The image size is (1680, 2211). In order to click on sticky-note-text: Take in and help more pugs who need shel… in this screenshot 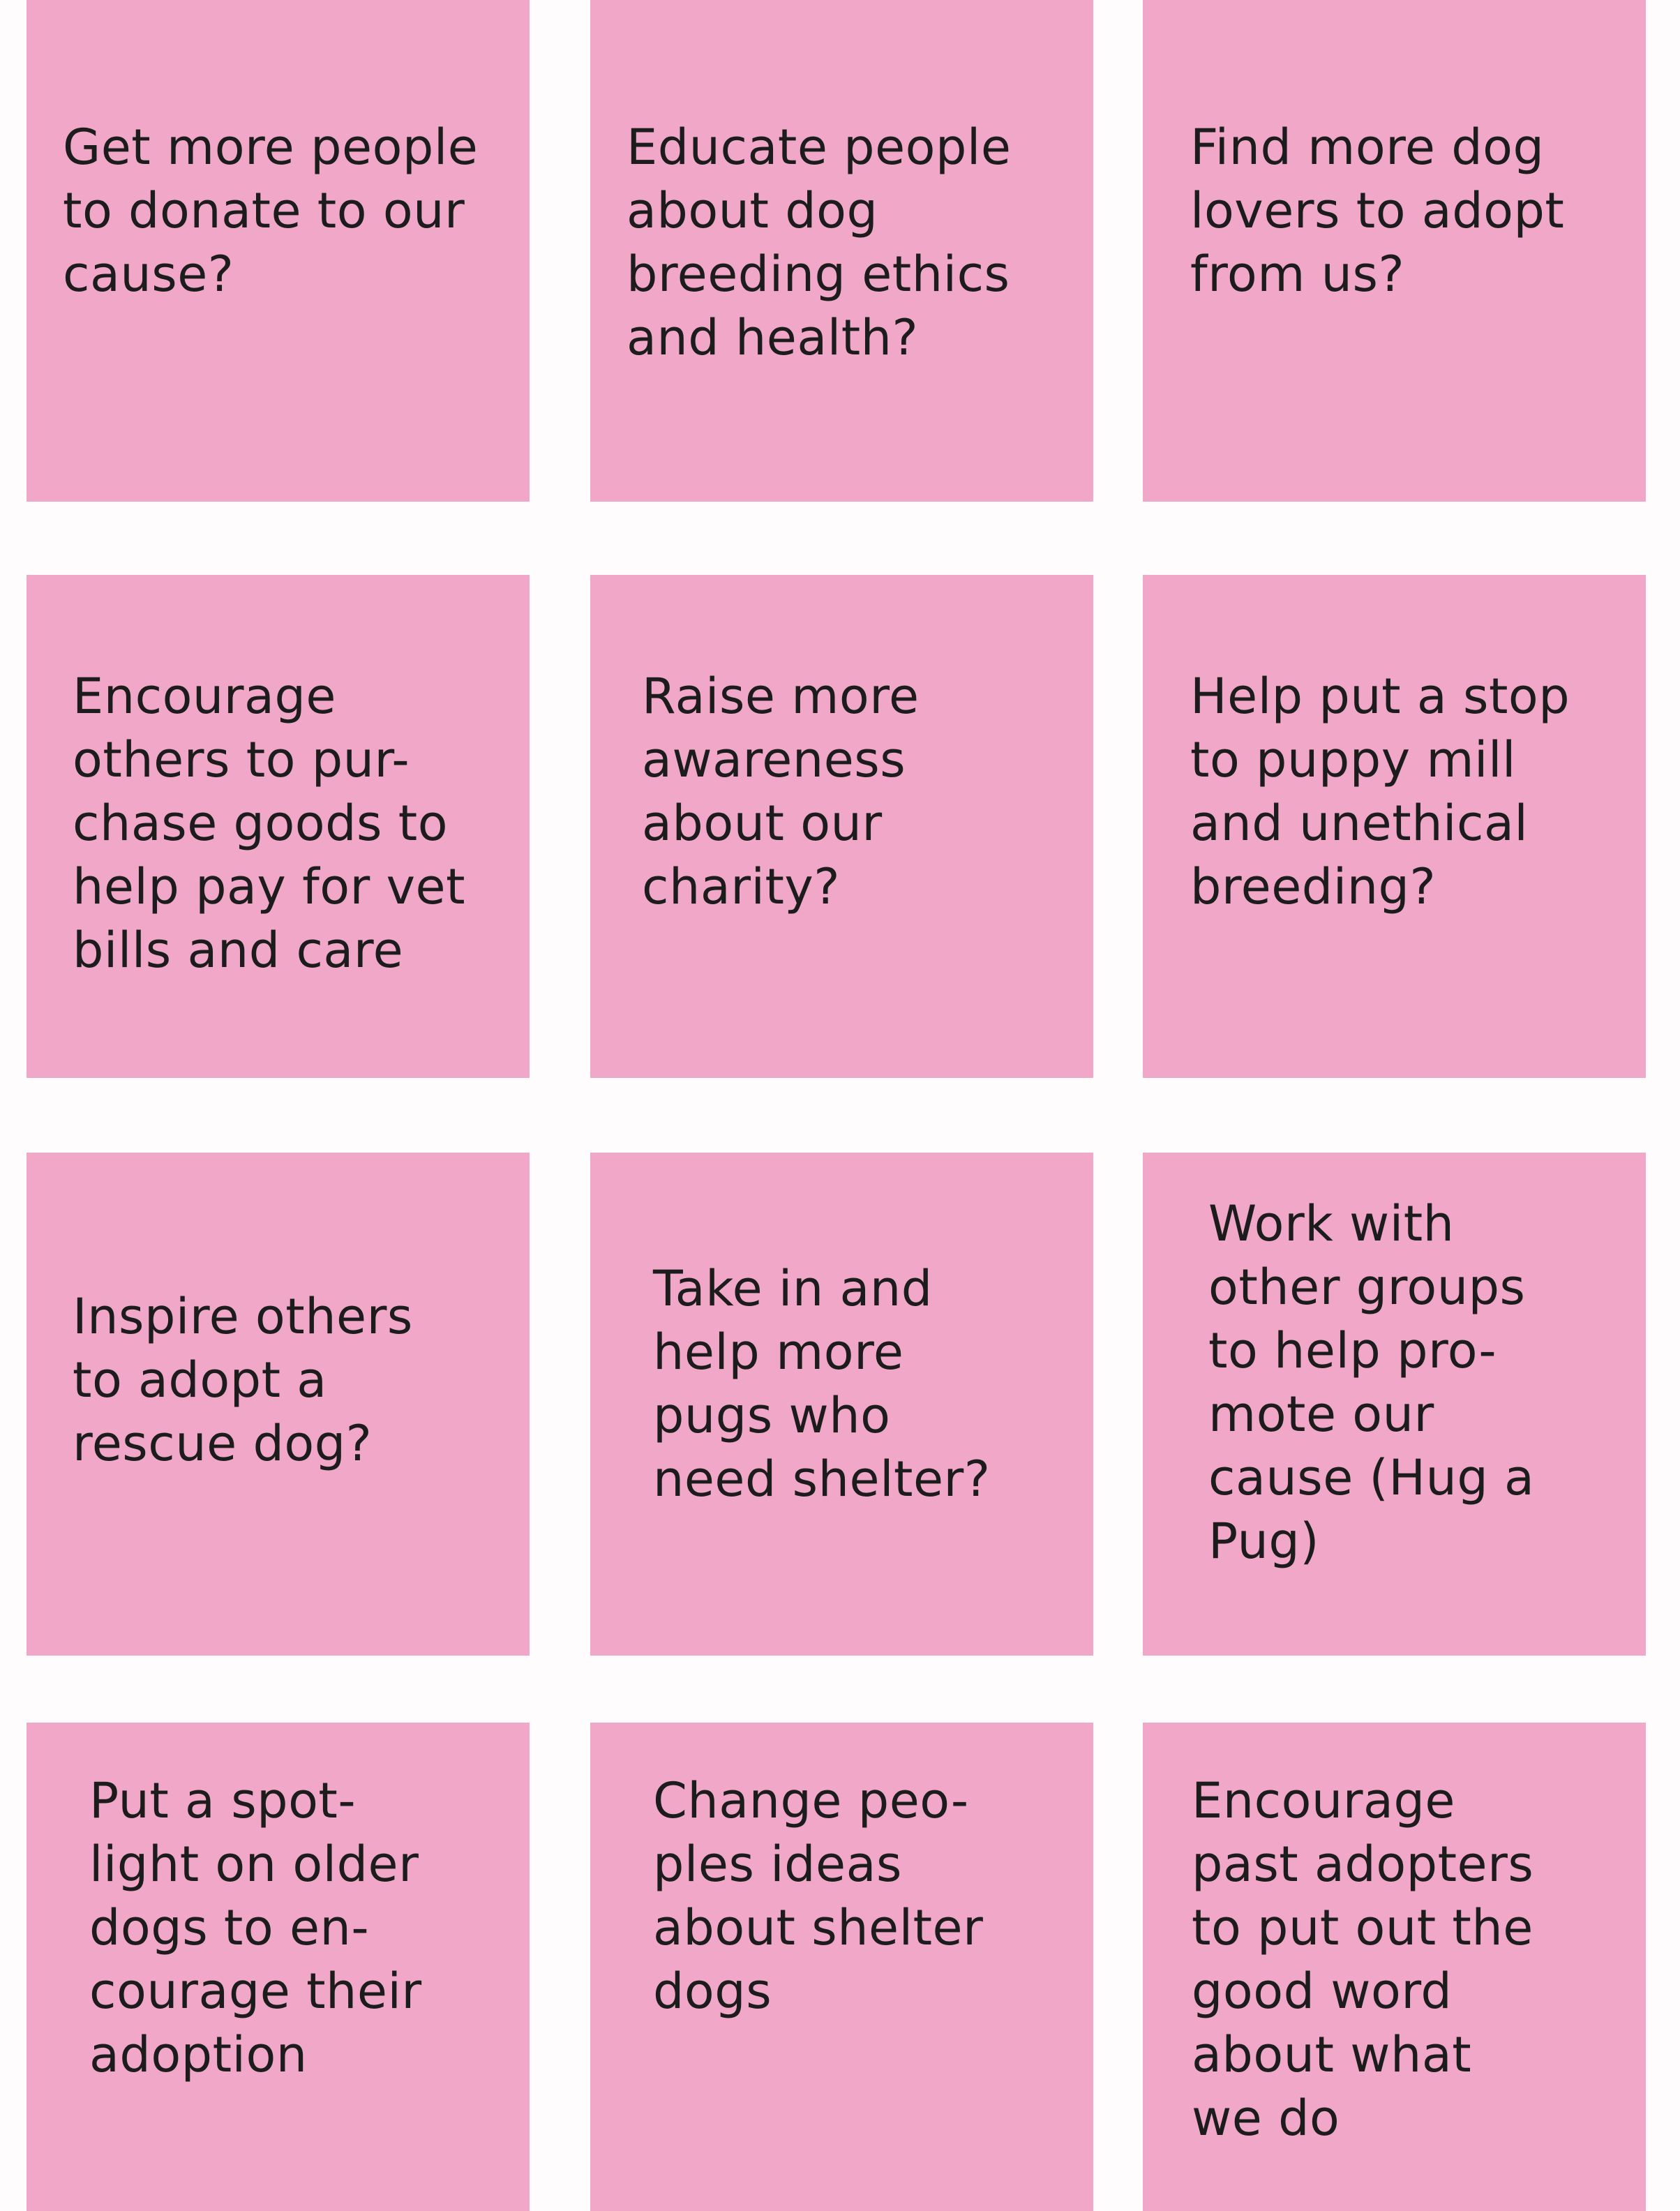, I will do `click(822, 1384)`.